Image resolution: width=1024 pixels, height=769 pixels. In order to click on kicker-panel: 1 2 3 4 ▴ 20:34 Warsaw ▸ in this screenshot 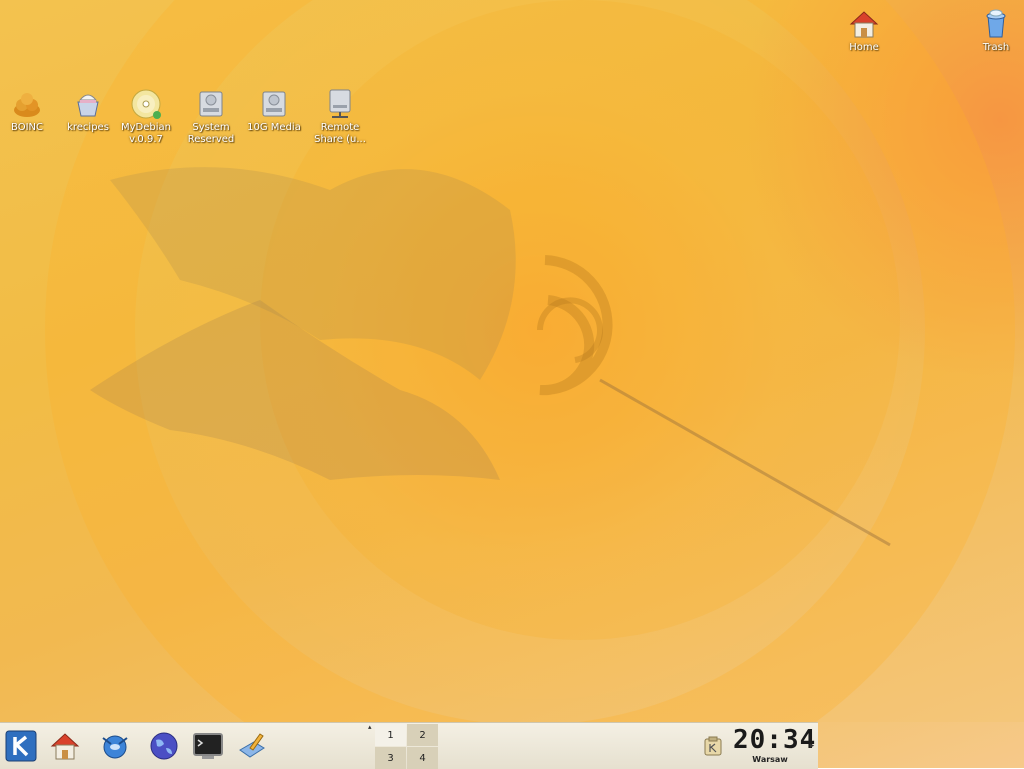, I will do `click(409, 745)`.